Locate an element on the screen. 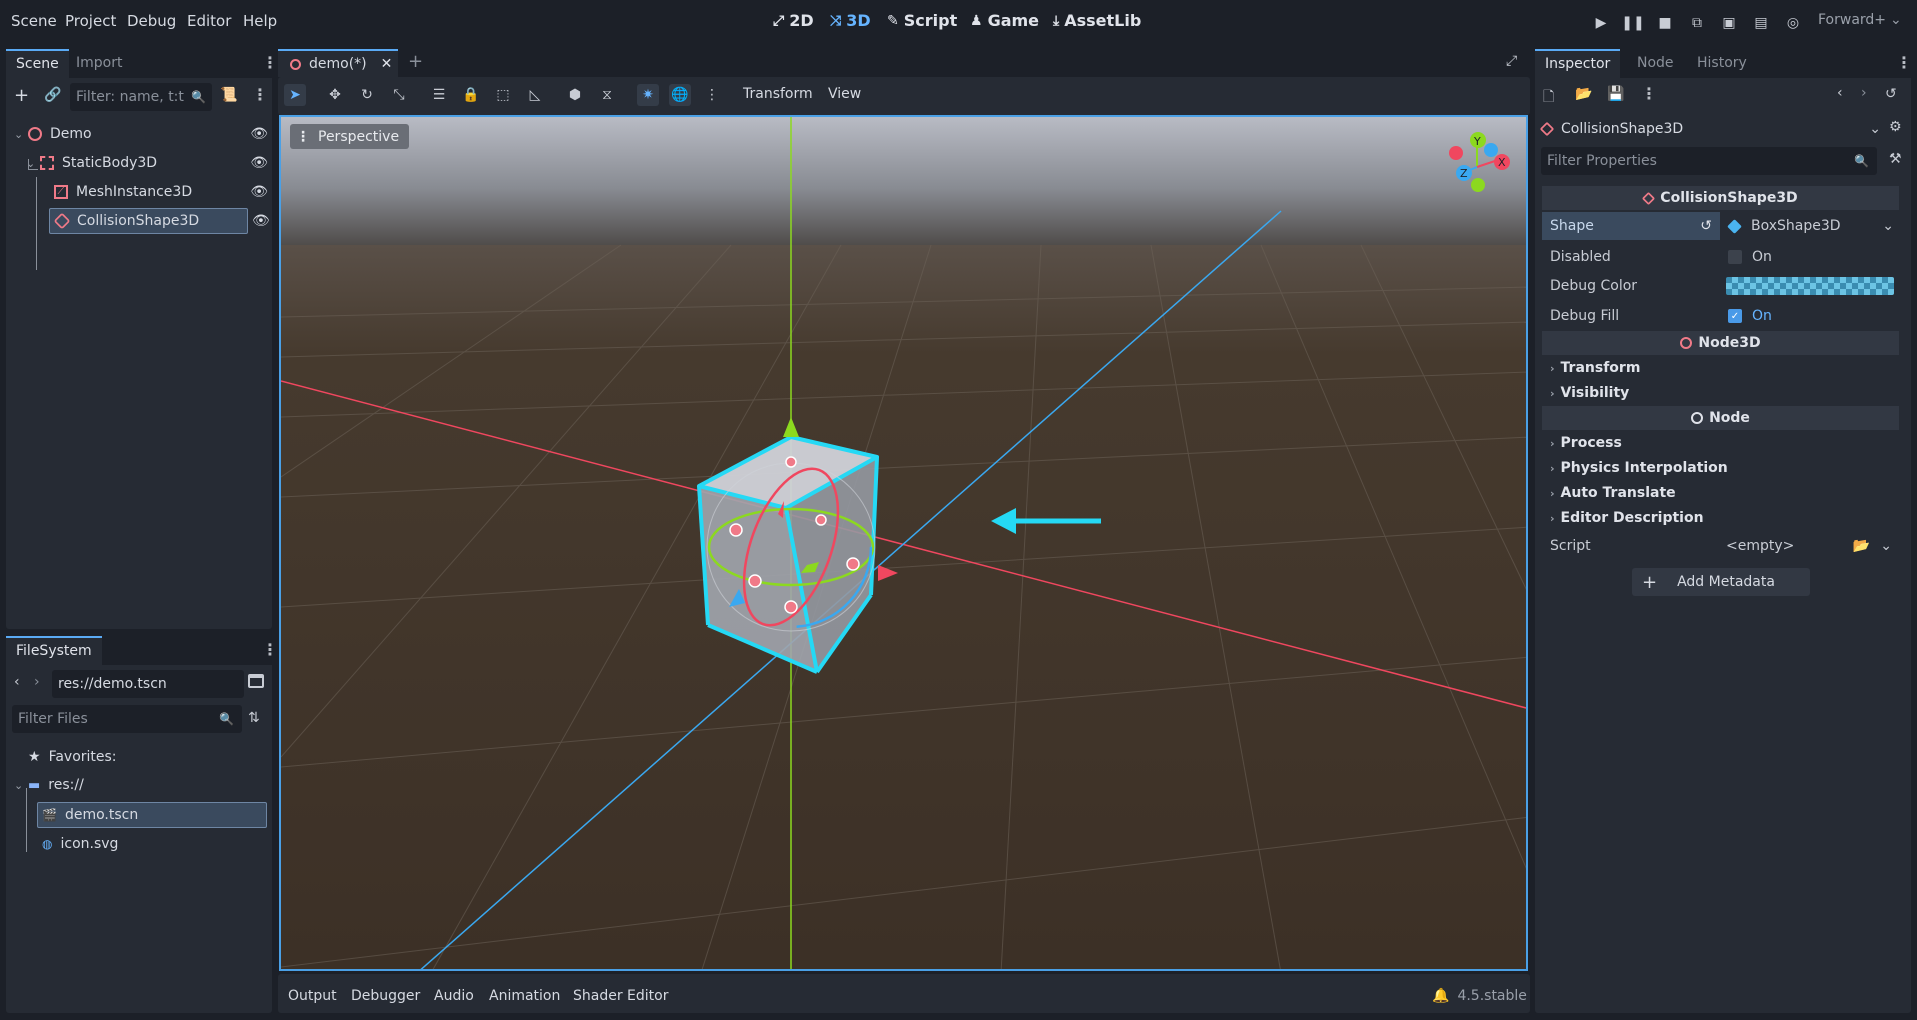 The height and width of the screenshot is (1020, 1917). list-select-icon: ☰ is located at coordinates (439, 95).